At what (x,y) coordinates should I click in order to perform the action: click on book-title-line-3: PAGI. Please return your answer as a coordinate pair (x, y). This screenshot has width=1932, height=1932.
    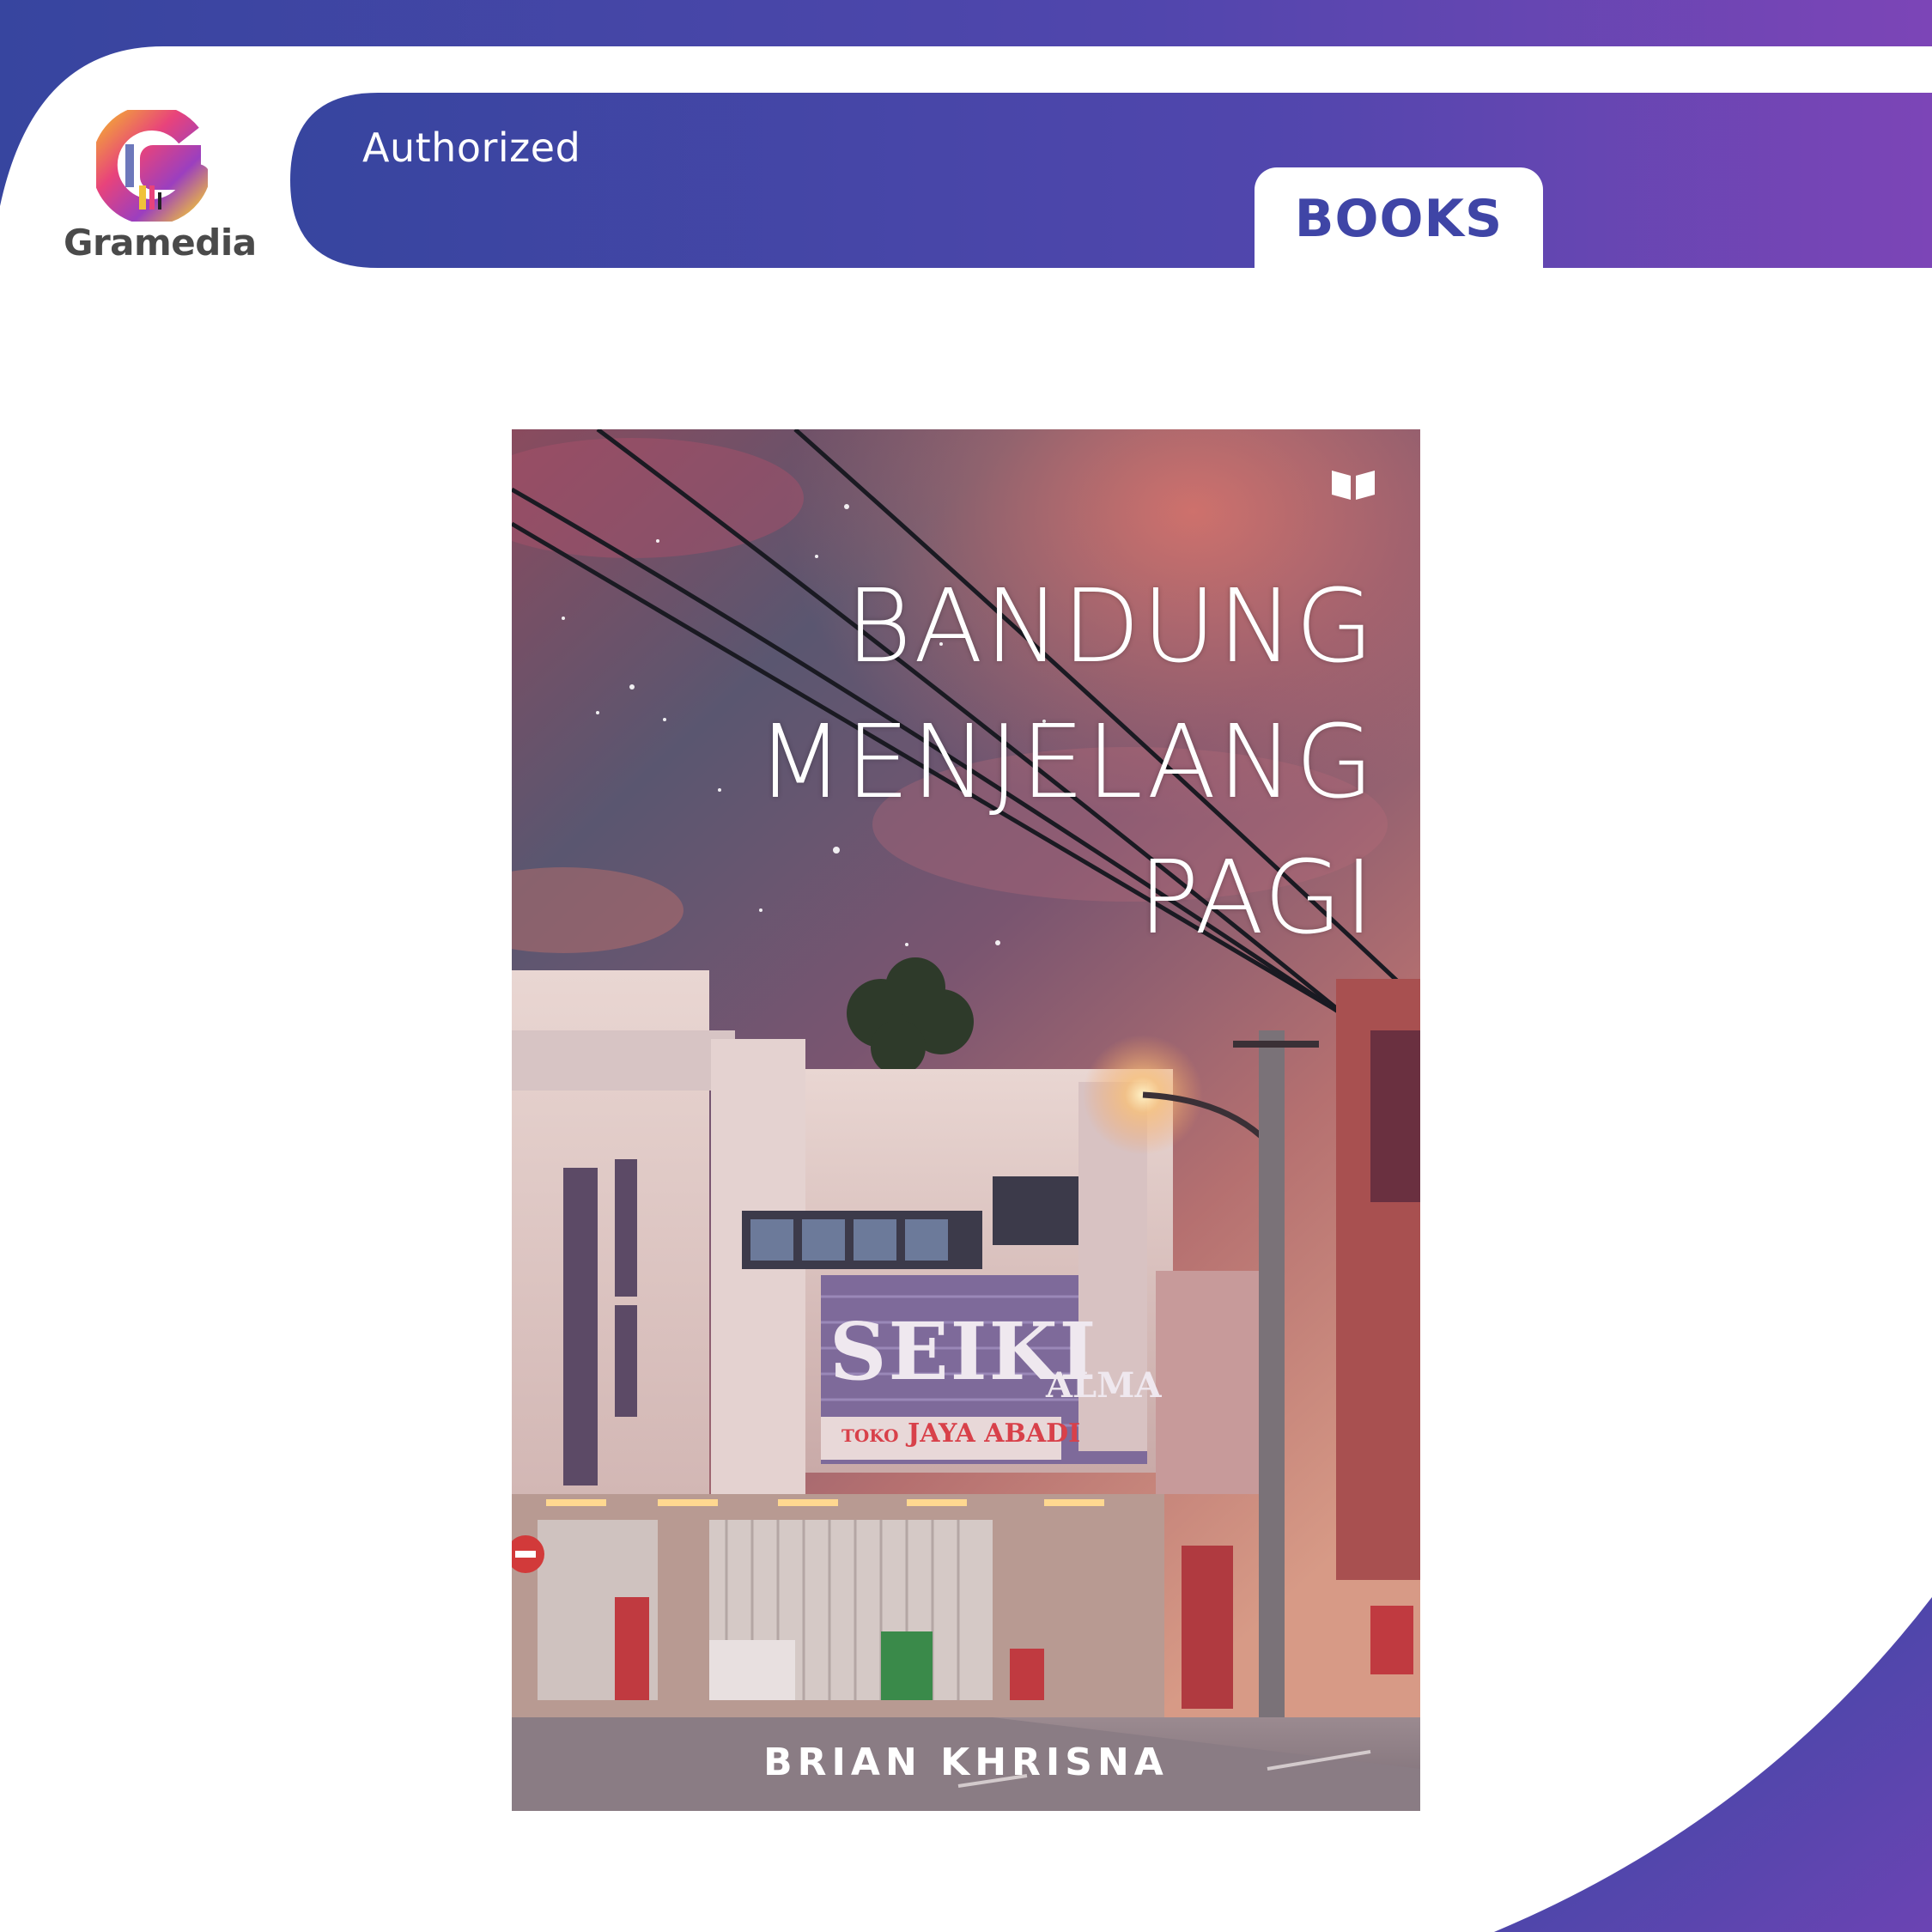
    Looking at the image, I should click on (1257, 897).